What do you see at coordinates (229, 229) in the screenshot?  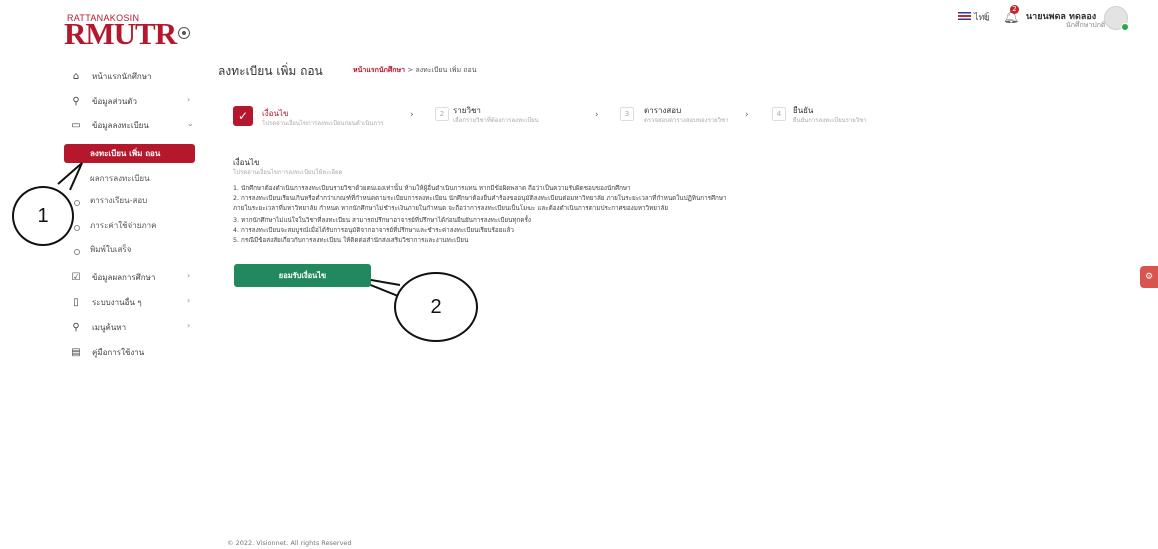 I see `annotation-layer` at bounding box center [229, 229].